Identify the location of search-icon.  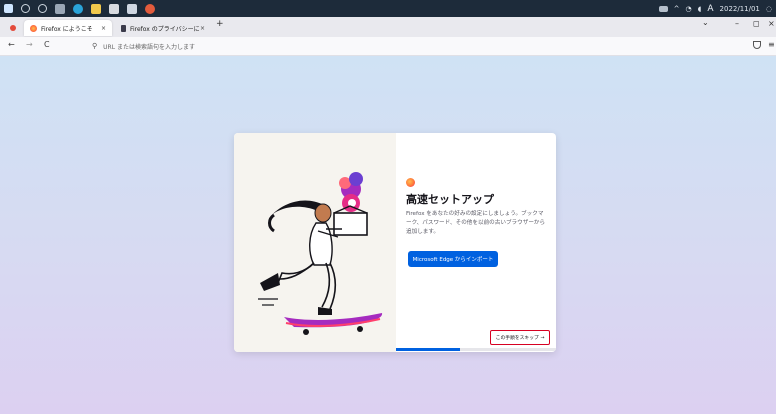
(25, 8).